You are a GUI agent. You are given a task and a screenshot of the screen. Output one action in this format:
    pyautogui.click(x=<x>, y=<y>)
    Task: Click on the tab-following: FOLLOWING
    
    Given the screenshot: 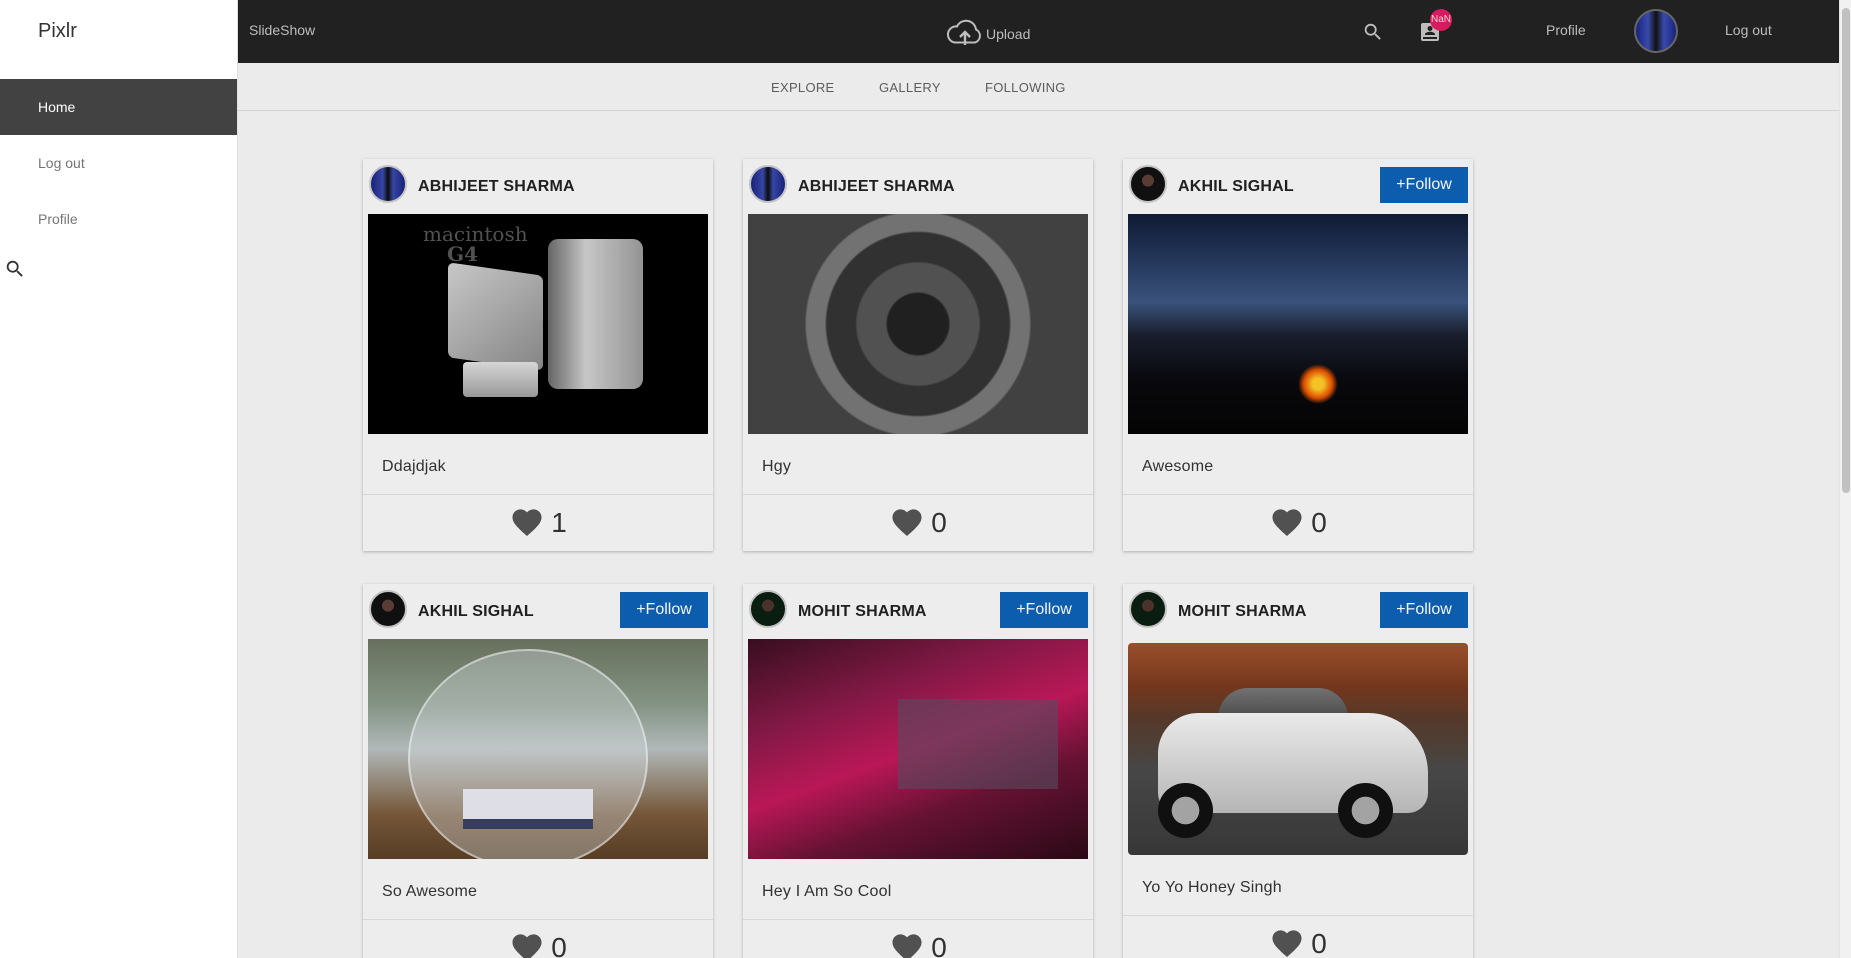 What is the action you would take?
    pyautogui.click(x=1025, y=87)
    